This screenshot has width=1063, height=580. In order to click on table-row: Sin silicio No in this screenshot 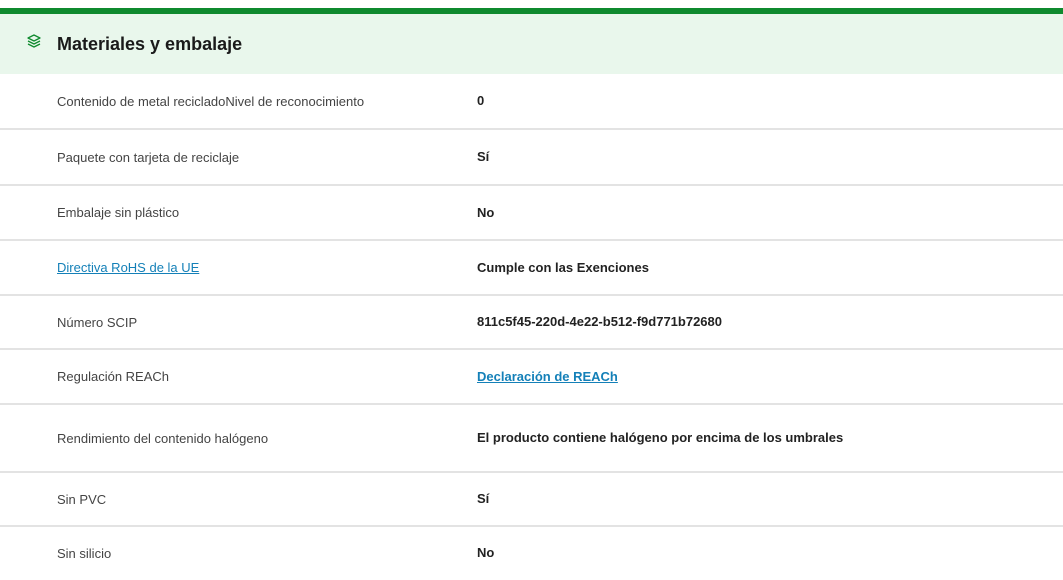, I will do `click(531, 553)`.